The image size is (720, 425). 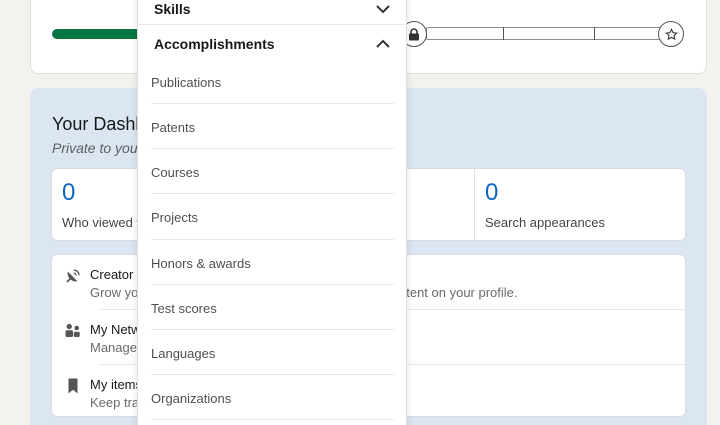 I want to click on dashboard-title: Your Dashb, so click(x=99, y=124).